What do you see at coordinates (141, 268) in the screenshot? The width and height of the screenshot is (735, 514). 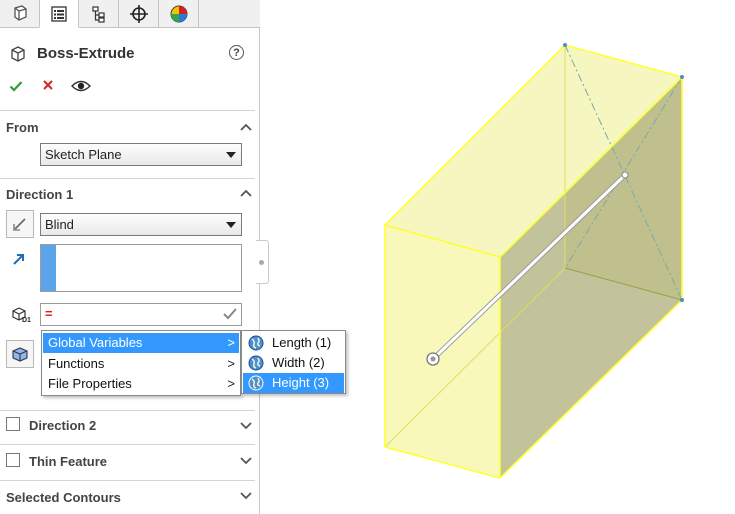 I see `direction-selection-box` at bounding box center [141, 268].